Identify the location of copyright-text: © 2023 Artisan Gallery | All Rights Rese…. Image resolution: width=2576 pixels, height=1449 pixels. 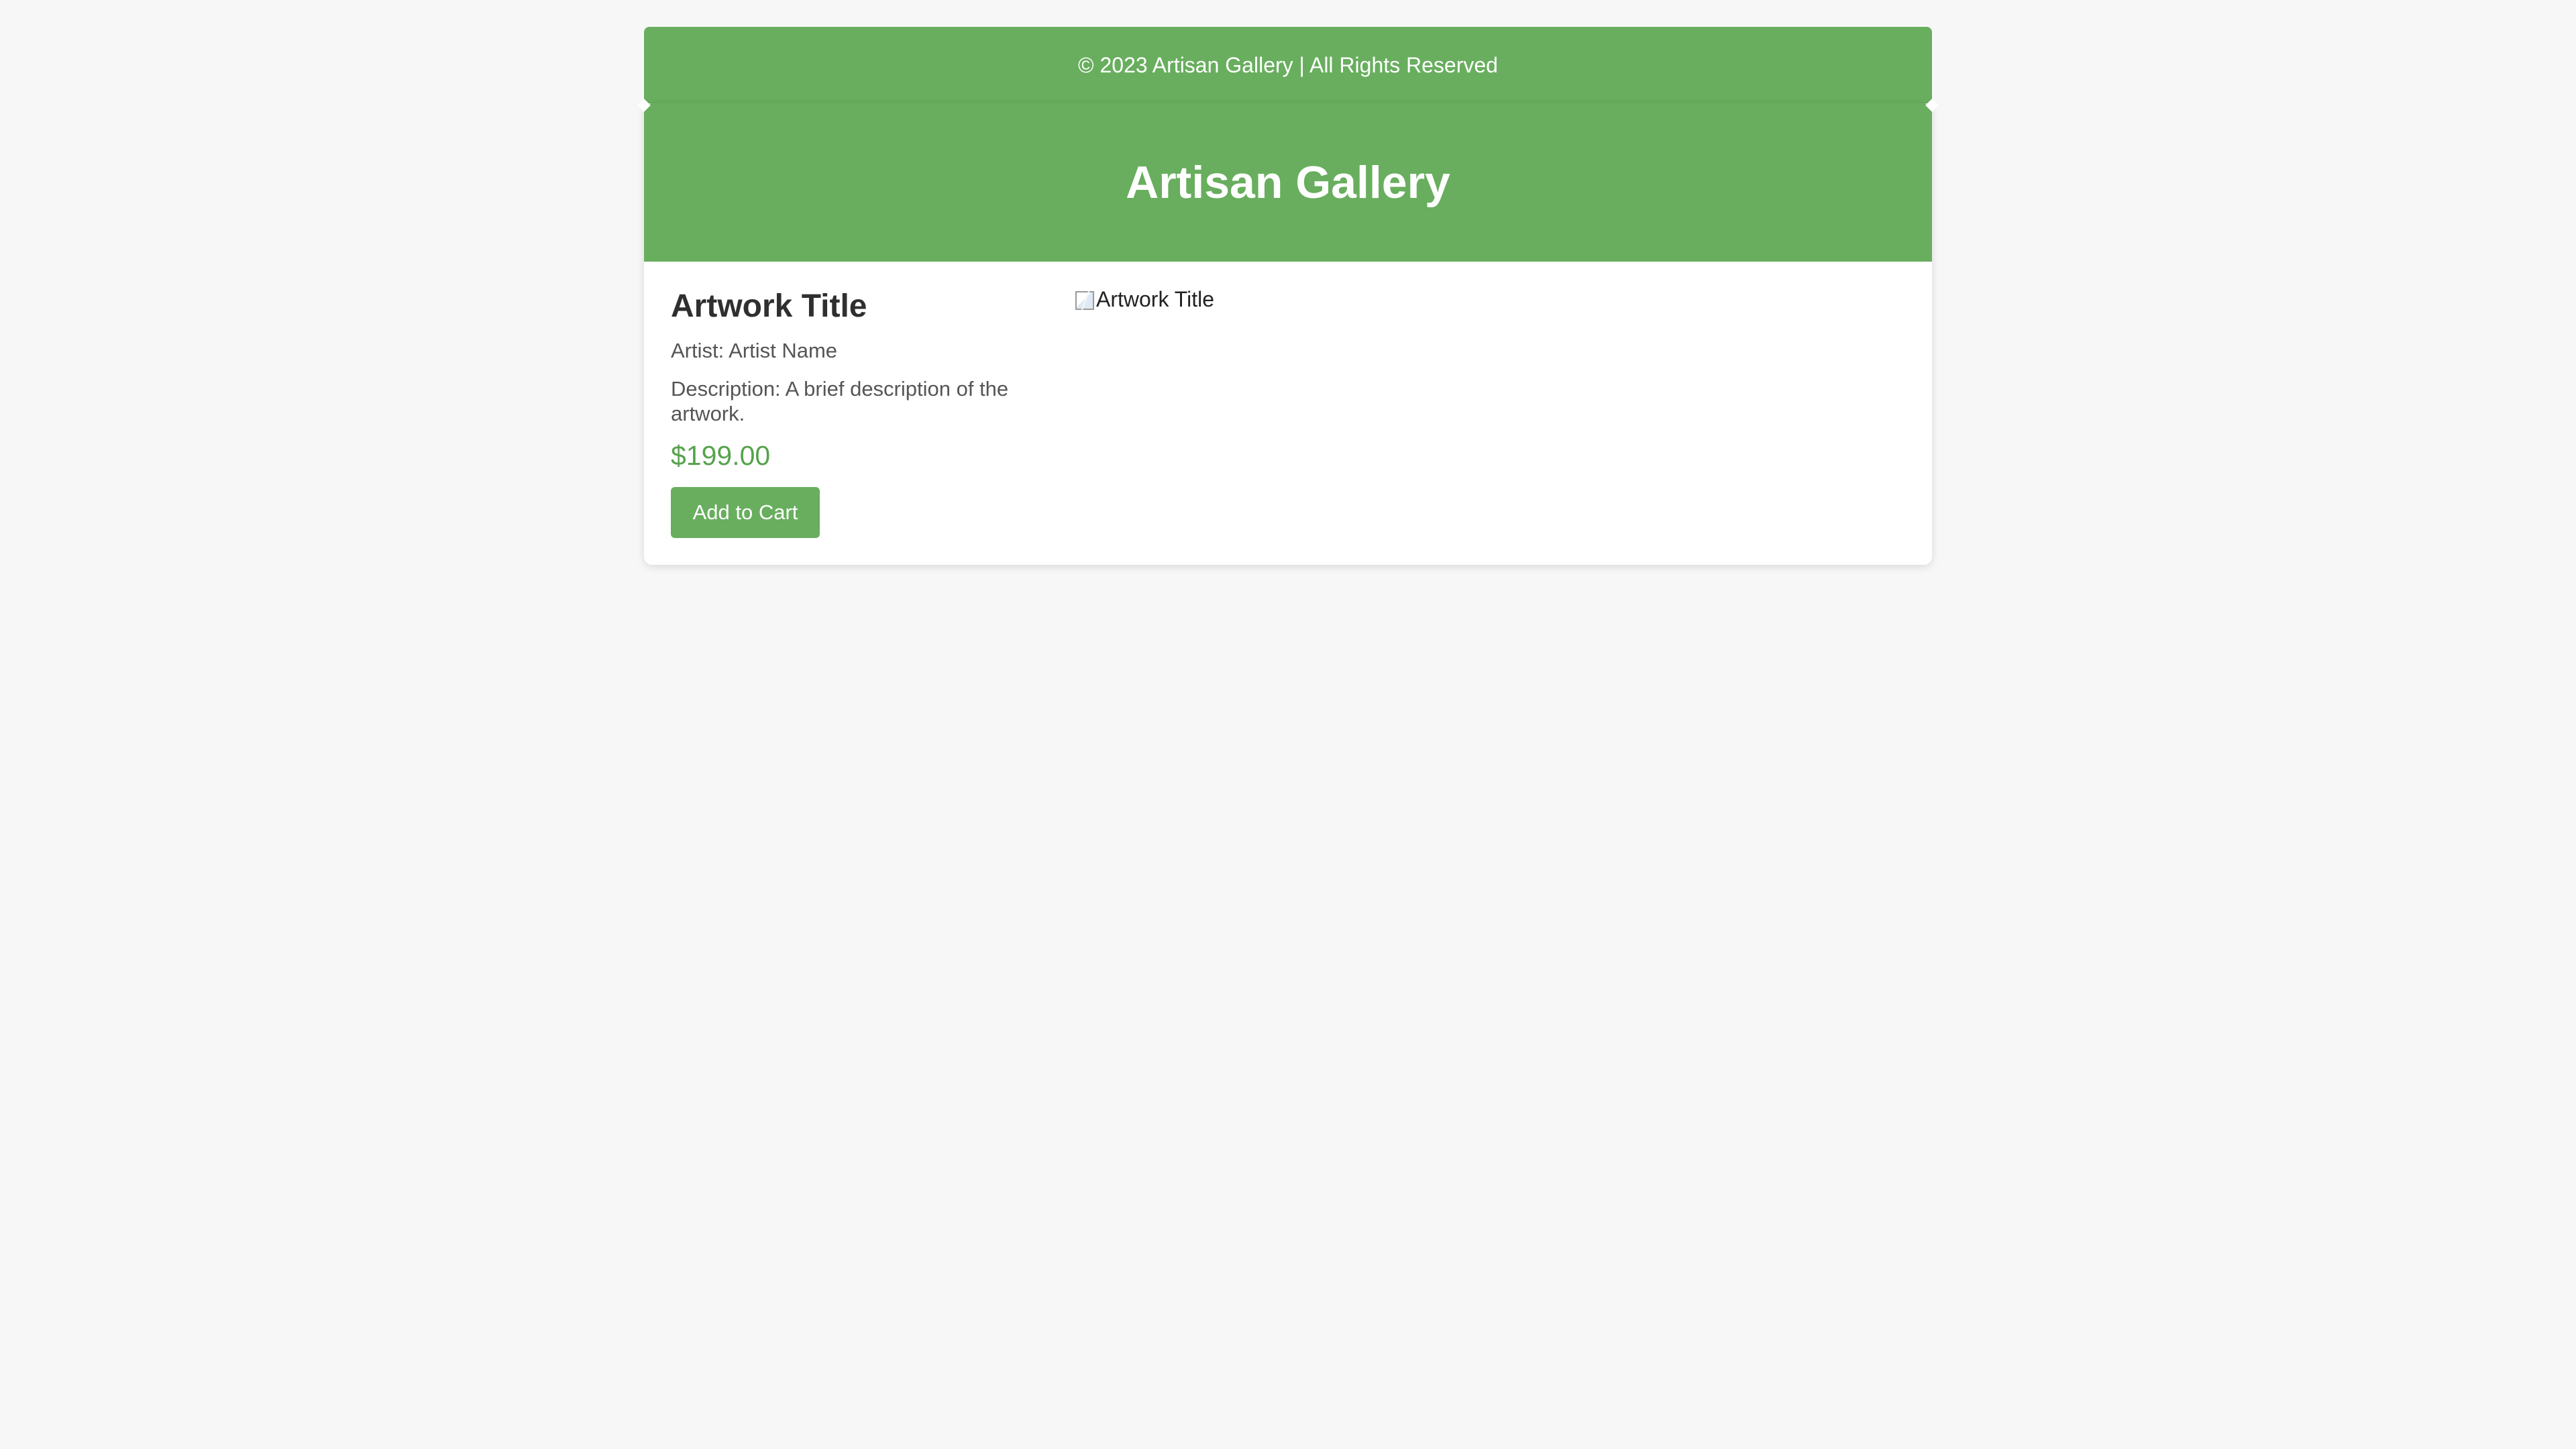
(1288, 64).